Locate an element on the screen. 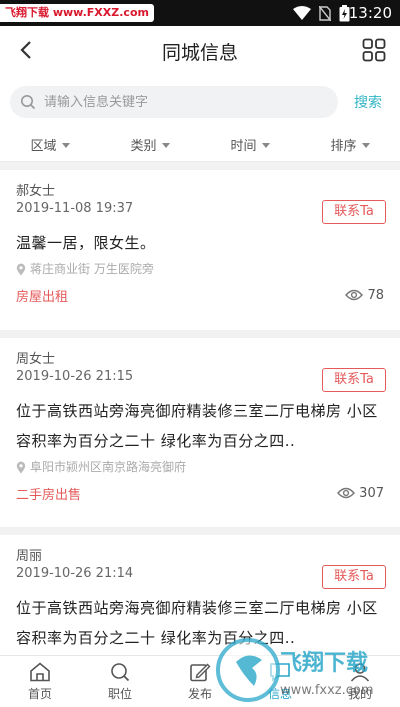 Image resolution: width=400 pixels, height=707 pixels. view-count-value: 307 is located at coordinates (371, 493).